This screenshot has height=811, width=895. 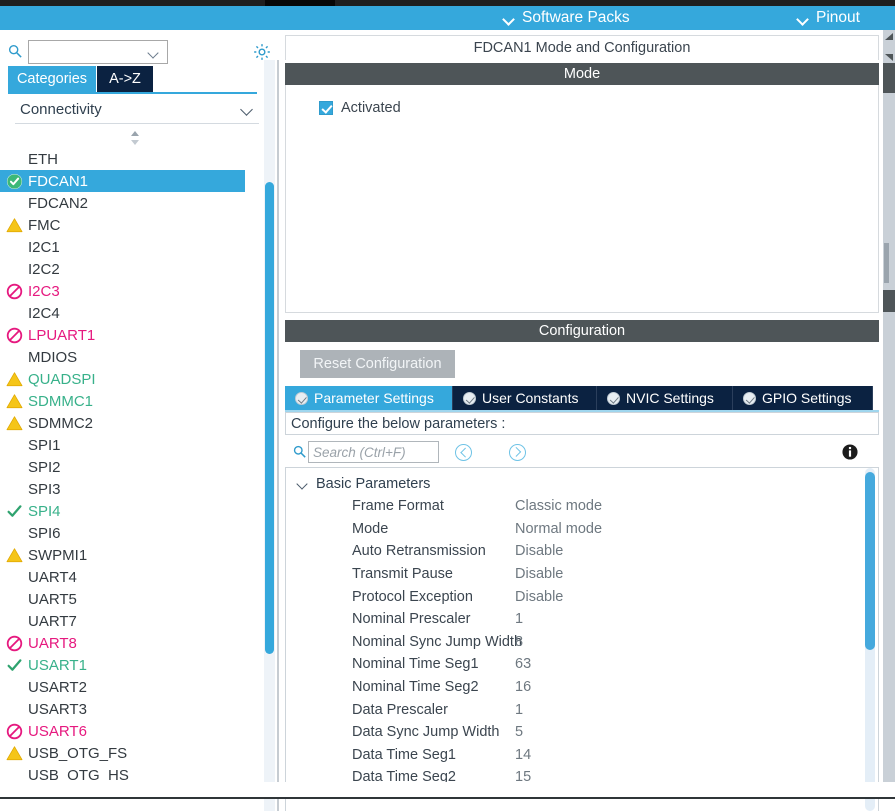 I want to click on search-previous-button, so click(x=463, y=452).